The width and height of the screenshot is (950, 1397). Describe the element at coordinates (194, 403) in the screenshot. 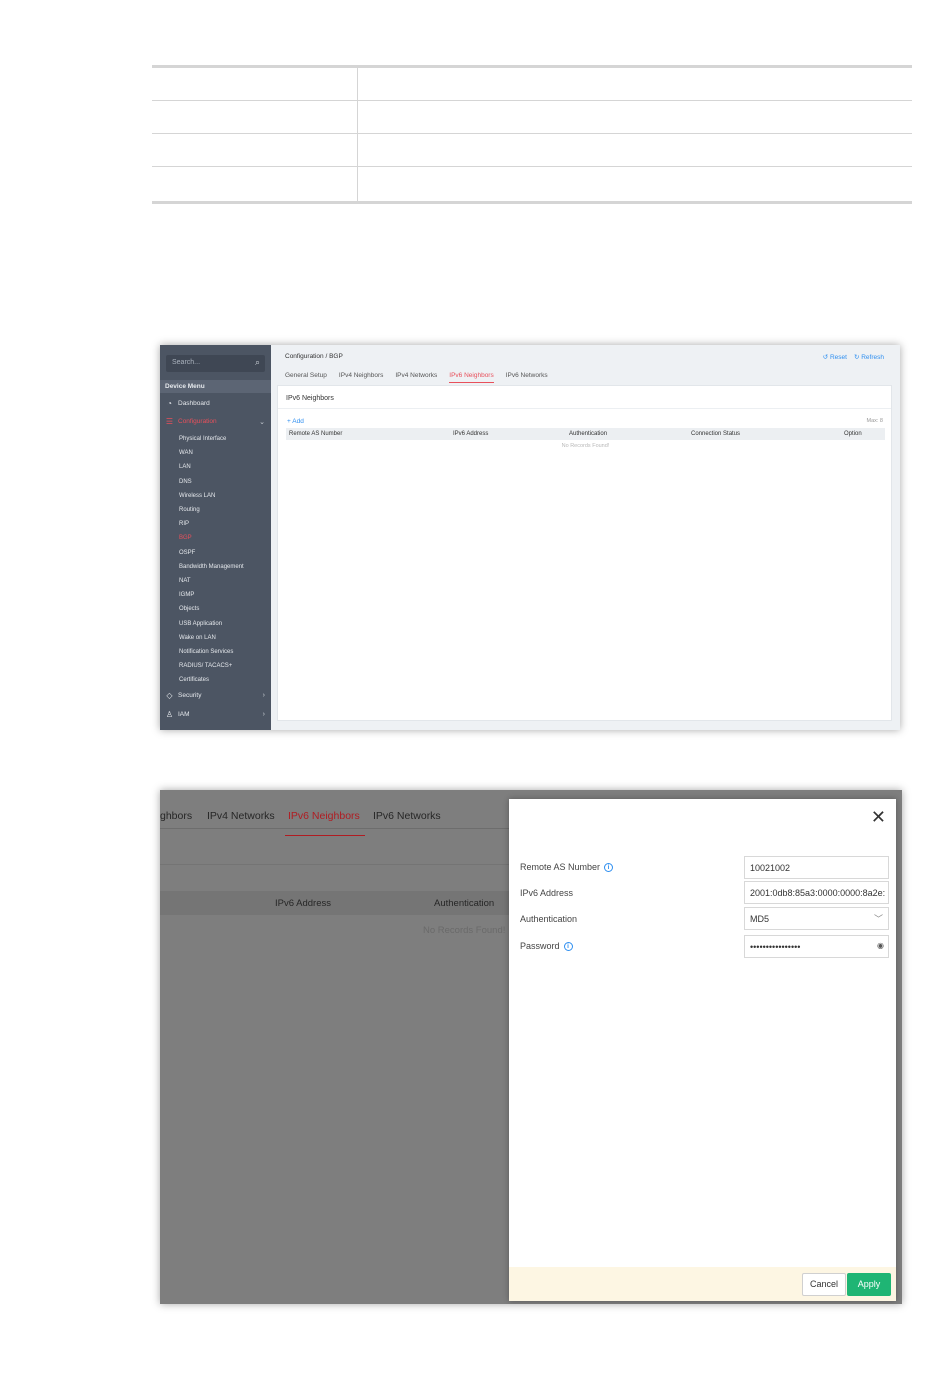

I see `sidebar-item-label: Dashboard` at that location.